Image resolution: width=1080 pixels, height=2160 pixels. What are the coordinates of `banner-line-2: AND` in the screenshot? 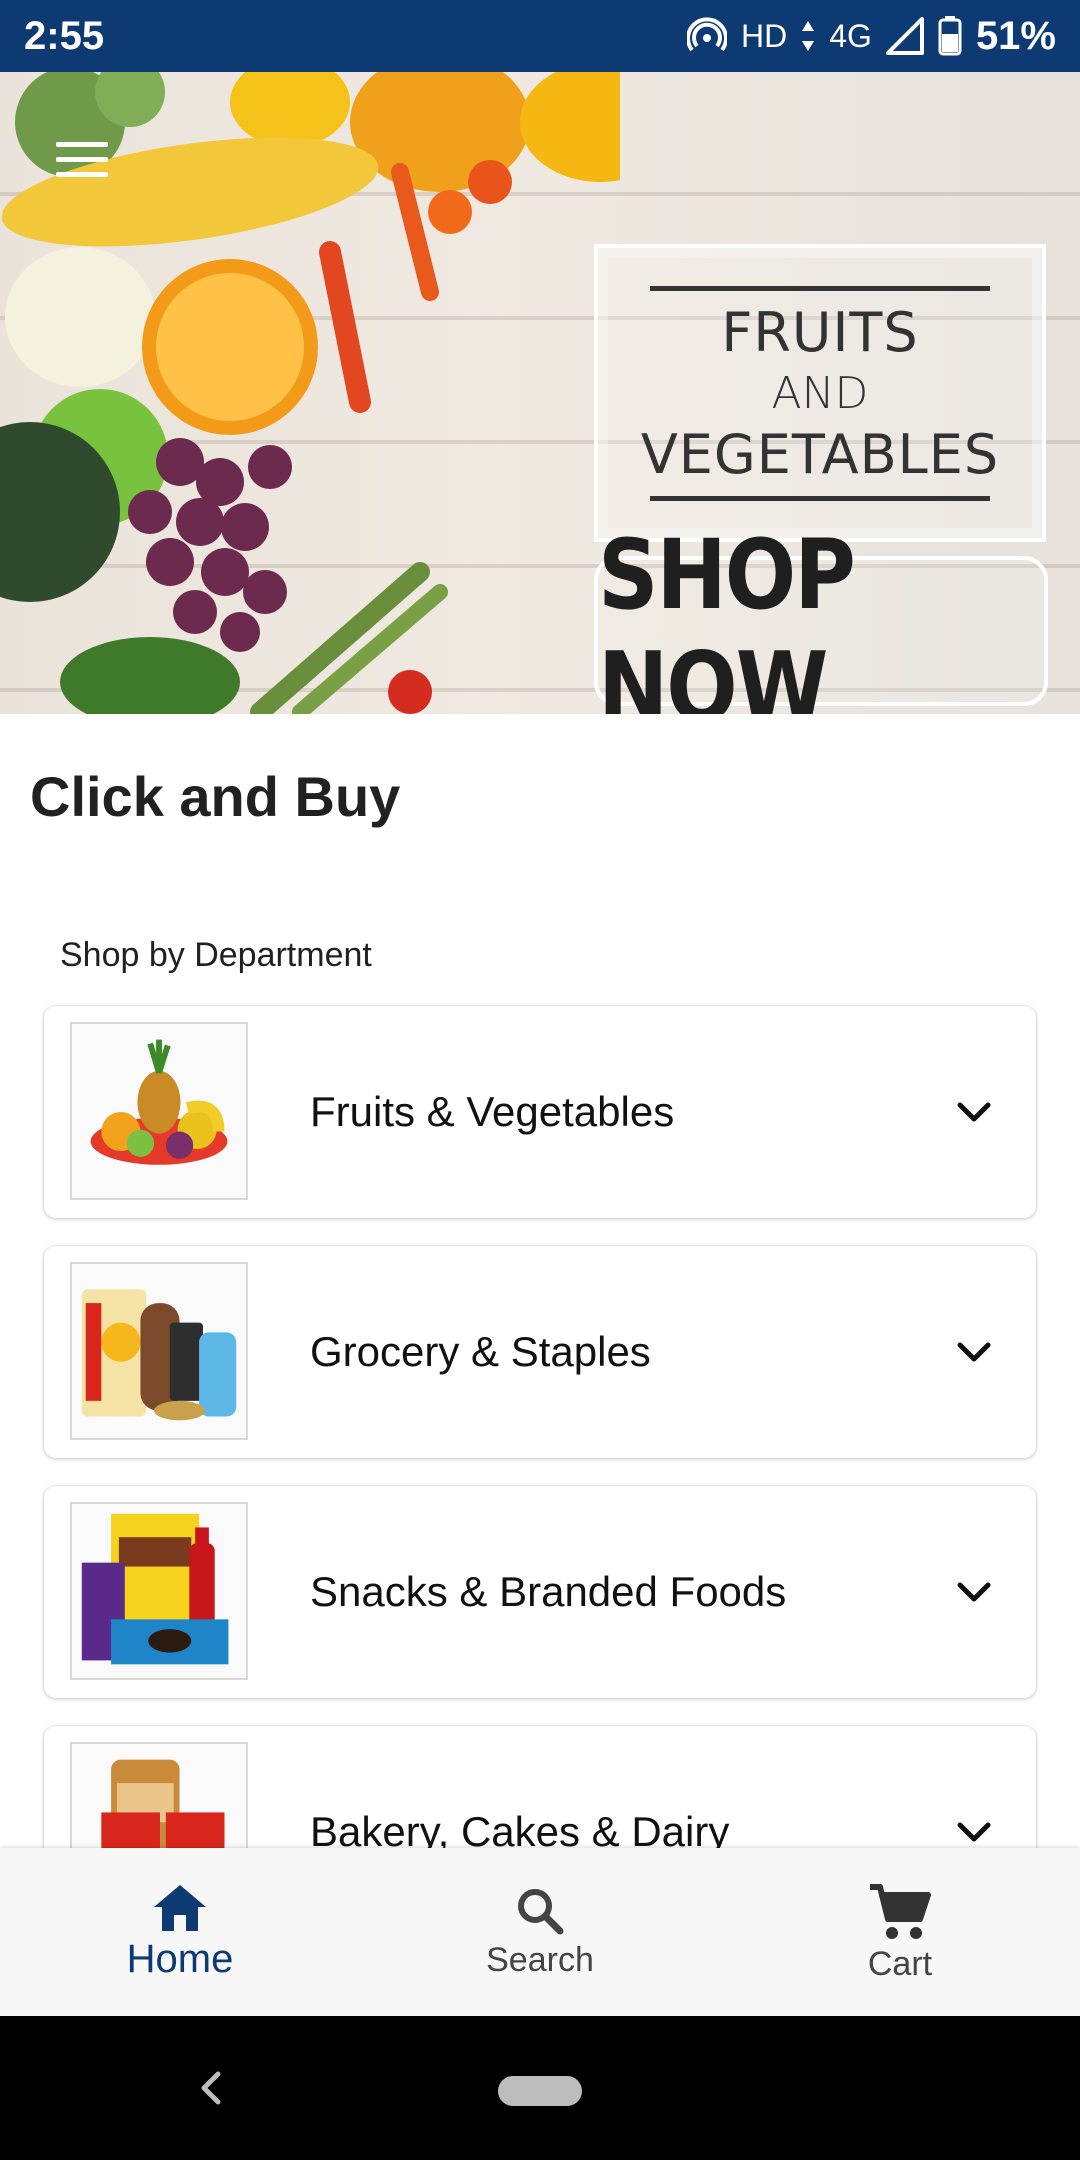 It's located at (820, 393).